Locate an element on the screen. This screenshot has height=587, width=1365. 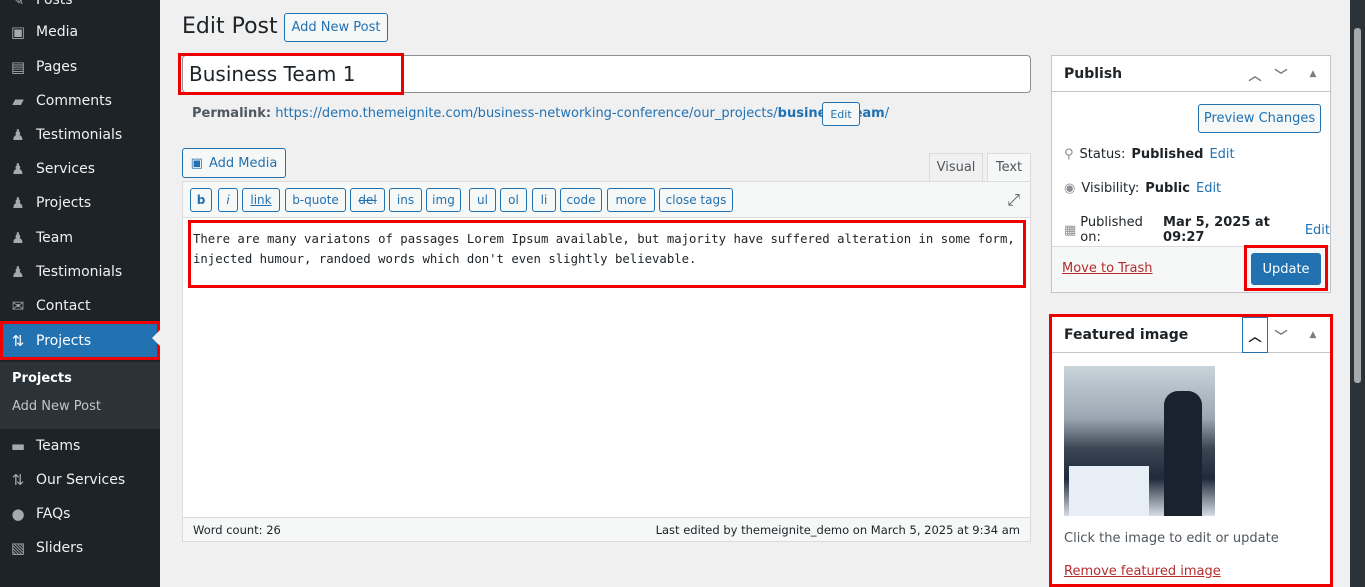
chat-icon: ● is located at coordinates (18, 514).